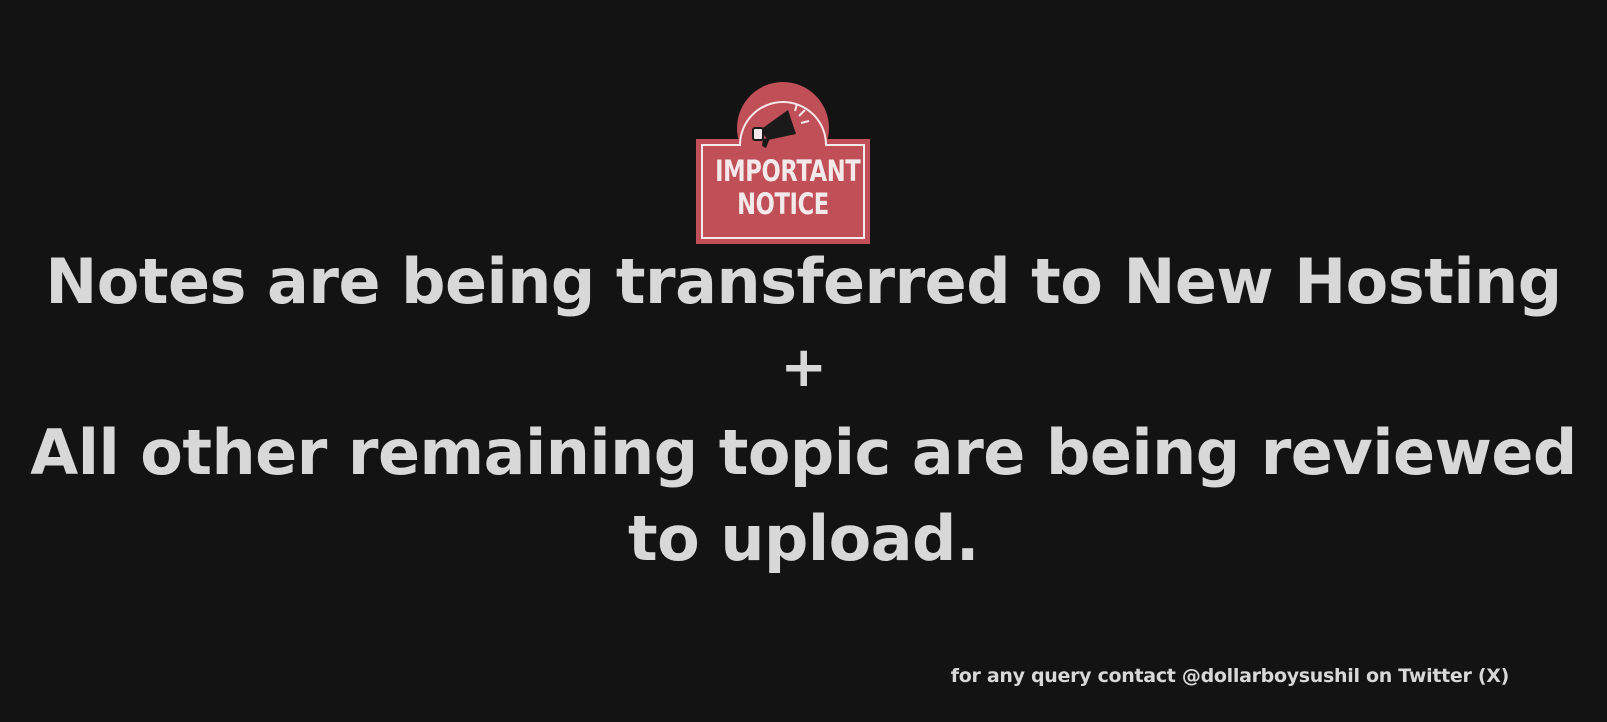 The height and width of the screenshot is (722, 1607). What do you see at coordinates (788, 171) in the screenshot?
I see `badge-title-line-1: IMPORTANT` at bounding box center [788, 171].